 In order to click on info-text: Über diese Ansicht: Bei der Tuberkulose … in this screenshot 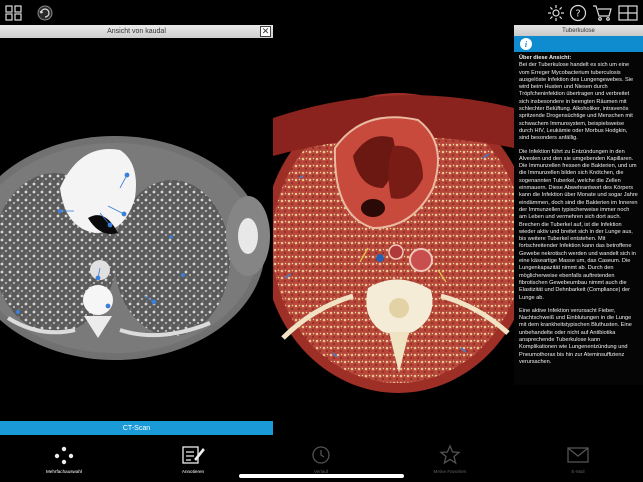, I will do `click(578, 209)`.